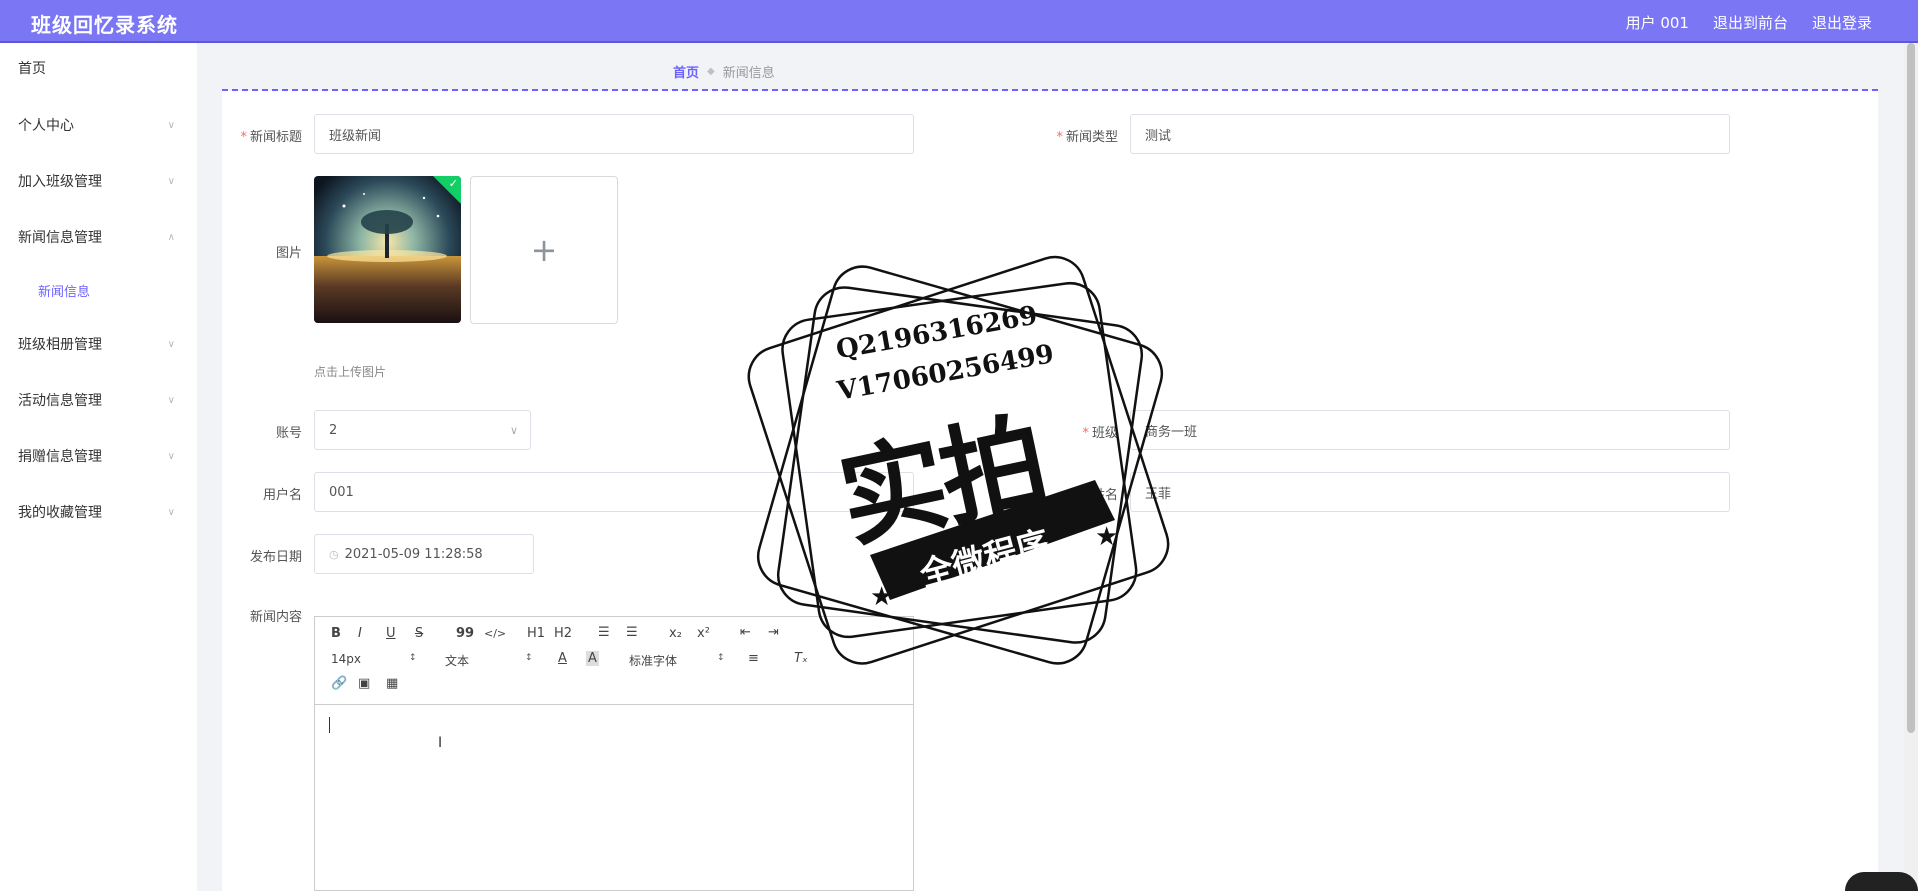 This screenshot has height=891, width=1918. I want to click on class-label: * 班级, so click(1100, 433).